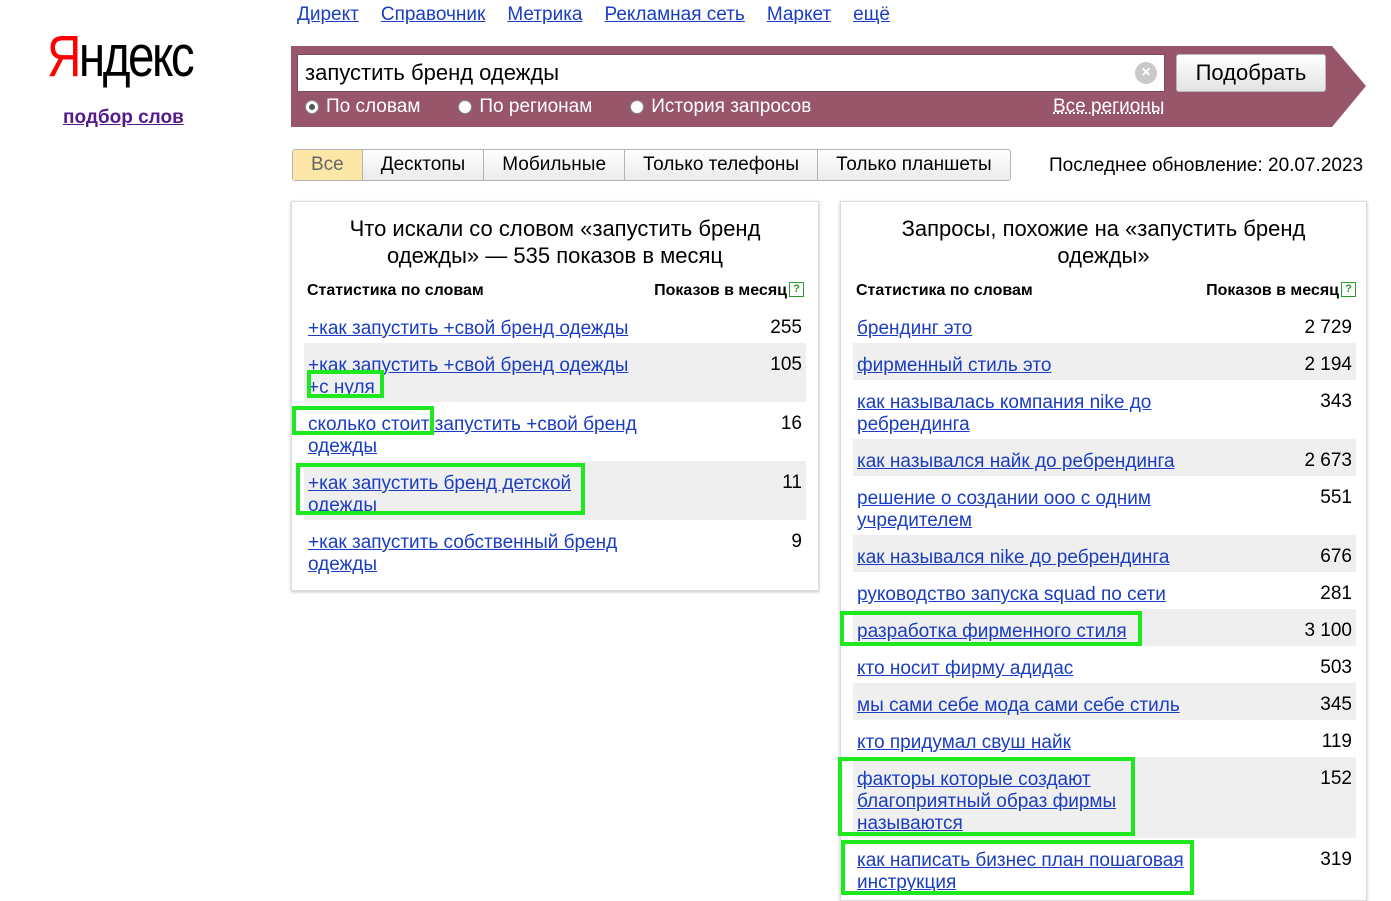 This screenshot has width=1391, height=901. I want to click on clear-icon: ×, so click(1146, 73).